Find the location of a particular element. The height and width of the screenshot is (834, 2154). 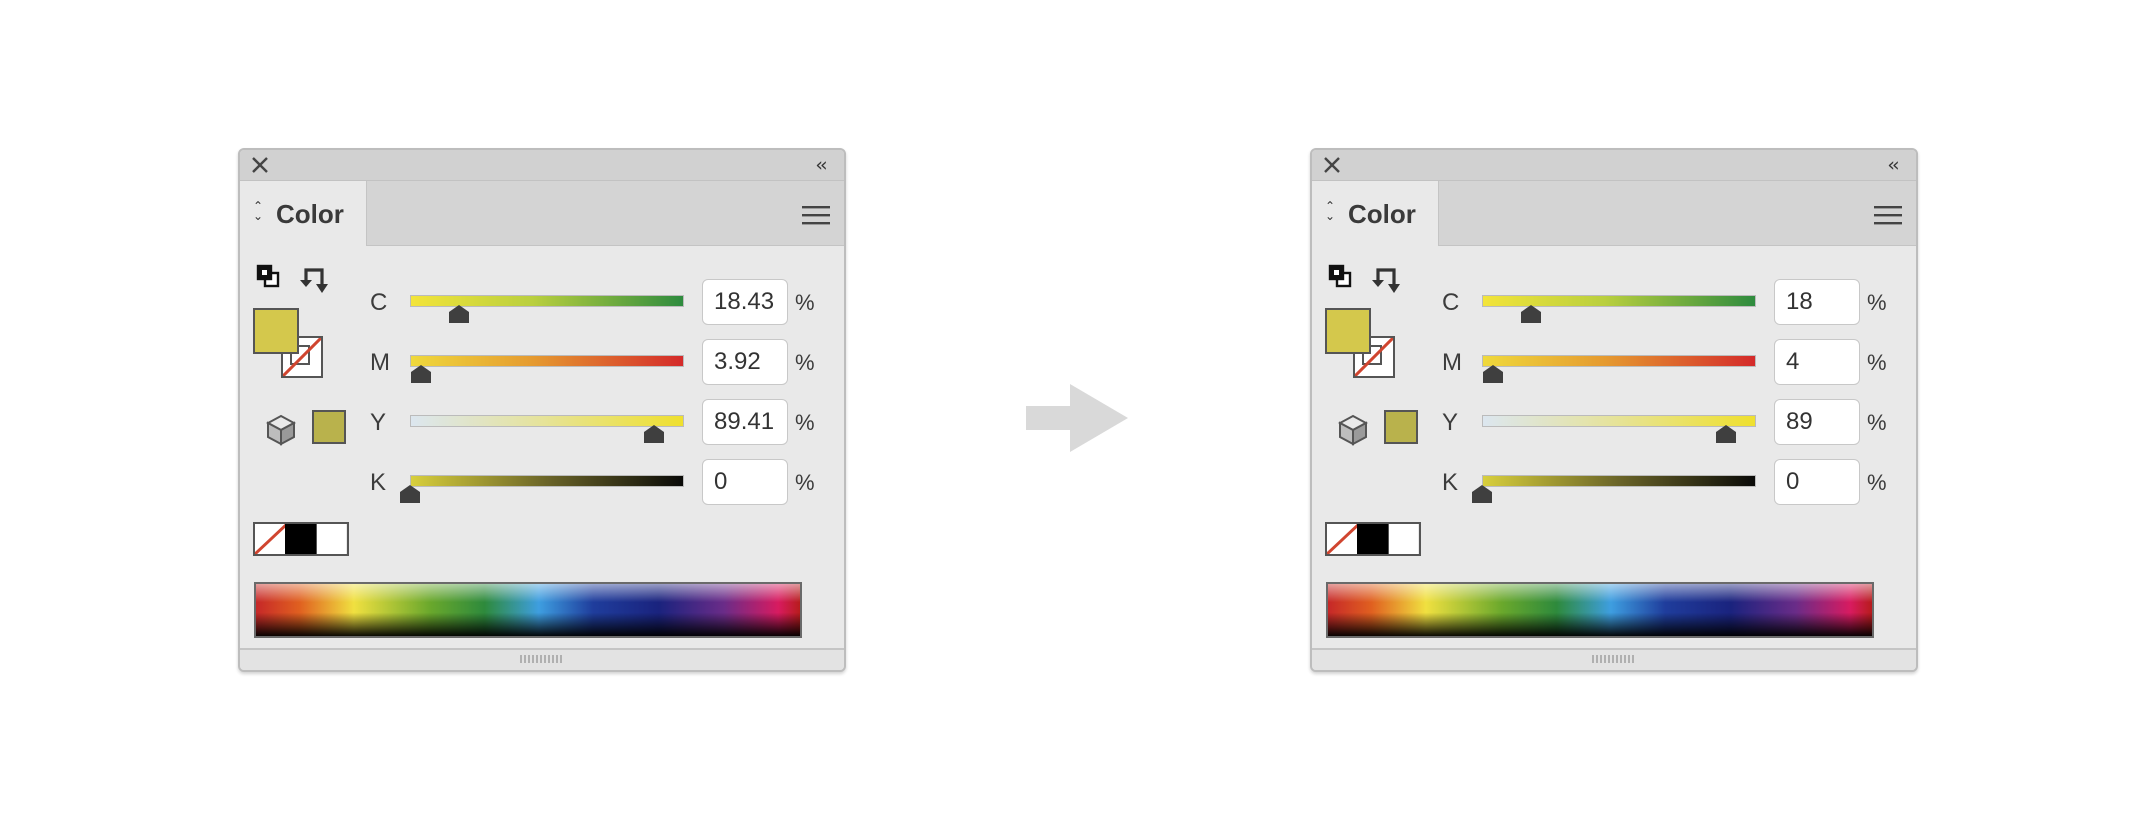

value-field-c: 18 is located at coordinates (1817, 302).